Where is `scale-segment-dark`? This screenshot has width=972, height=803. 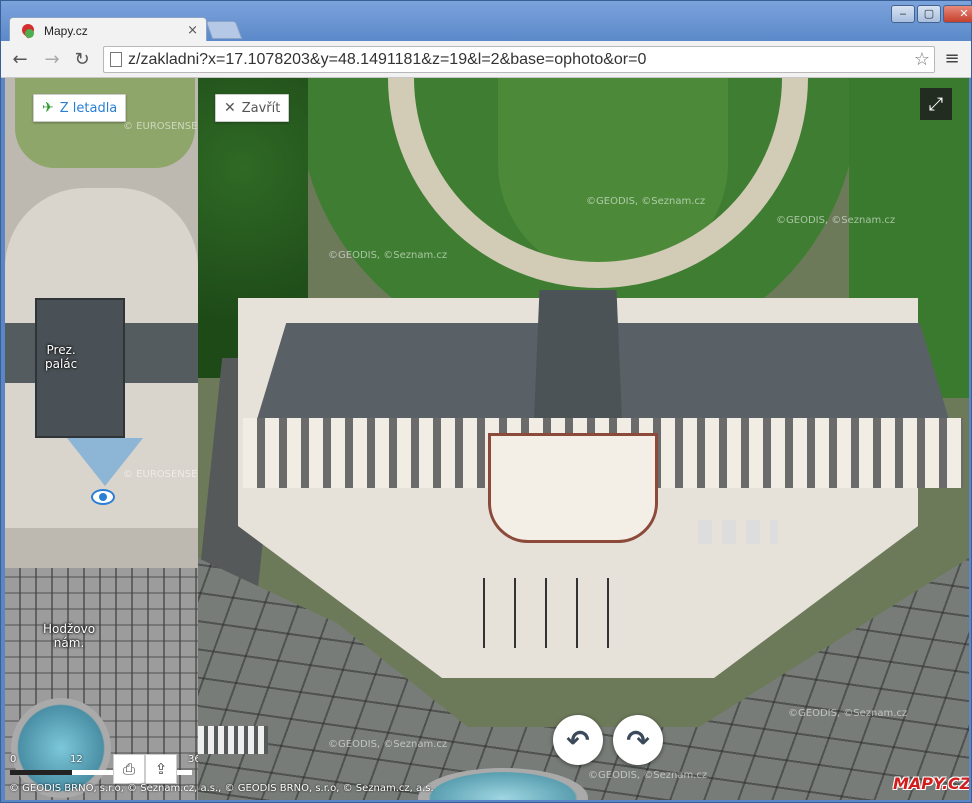
scale-segment-dark is located at coordinates (41, 772).